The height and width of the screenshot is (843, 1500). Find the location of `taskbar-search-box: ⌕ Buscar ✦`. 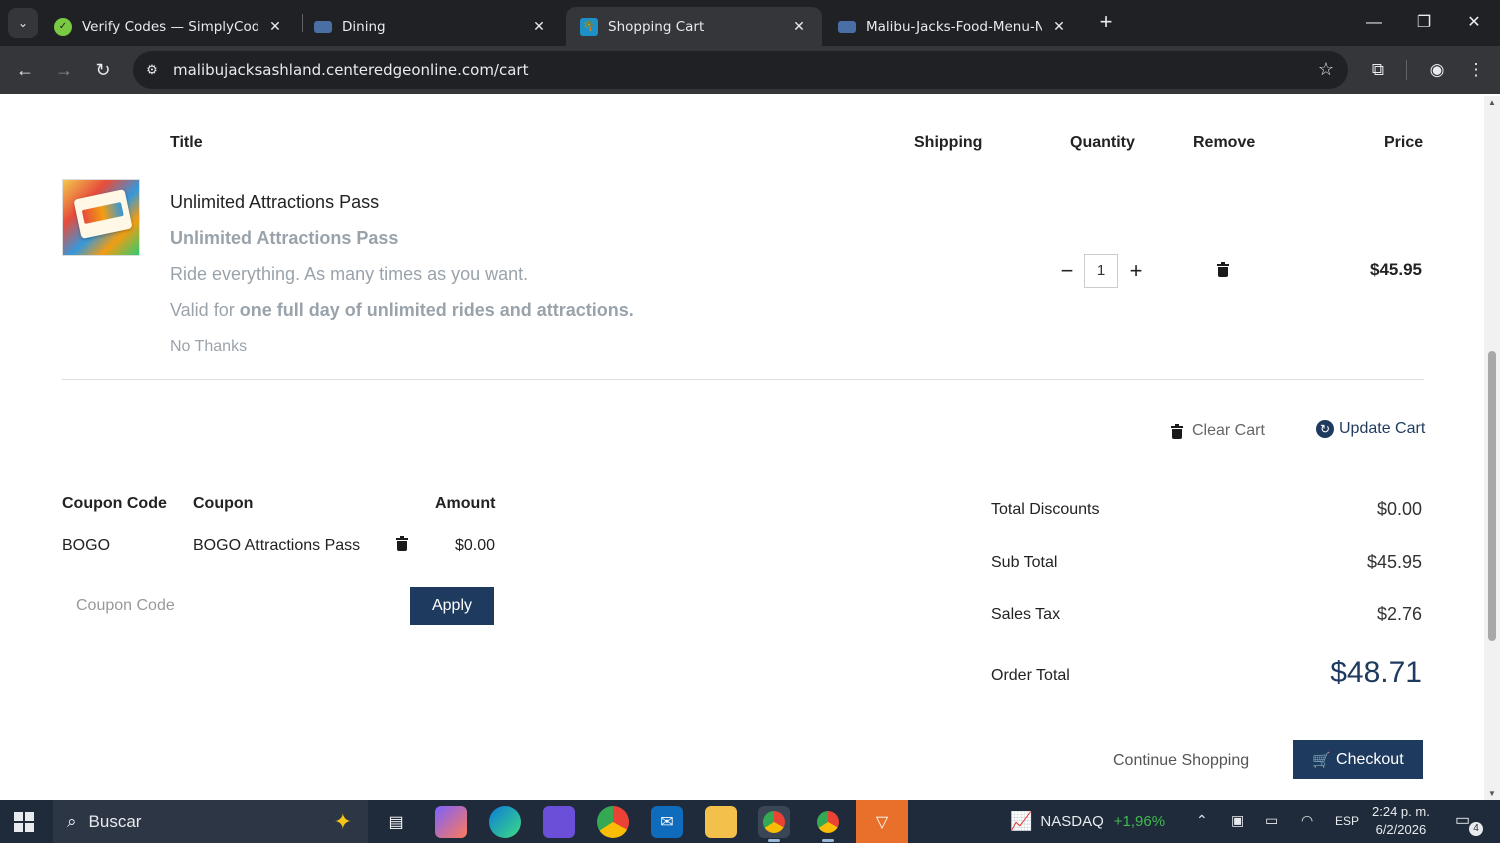

taskbar-search-box: ⌕ Buscar ✦ is located at coordinates (210, 821).